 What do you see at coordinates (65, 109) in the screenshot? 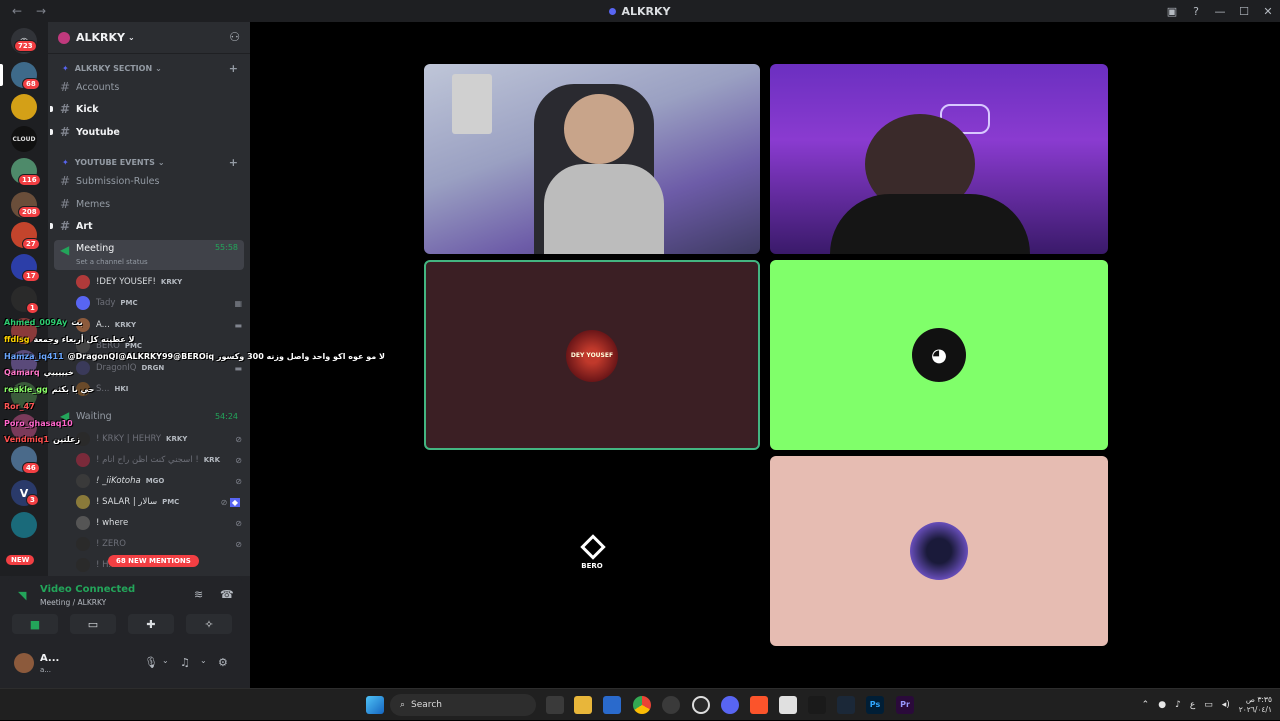
I see `hash-icon: #` at bounding box center [65, 109].